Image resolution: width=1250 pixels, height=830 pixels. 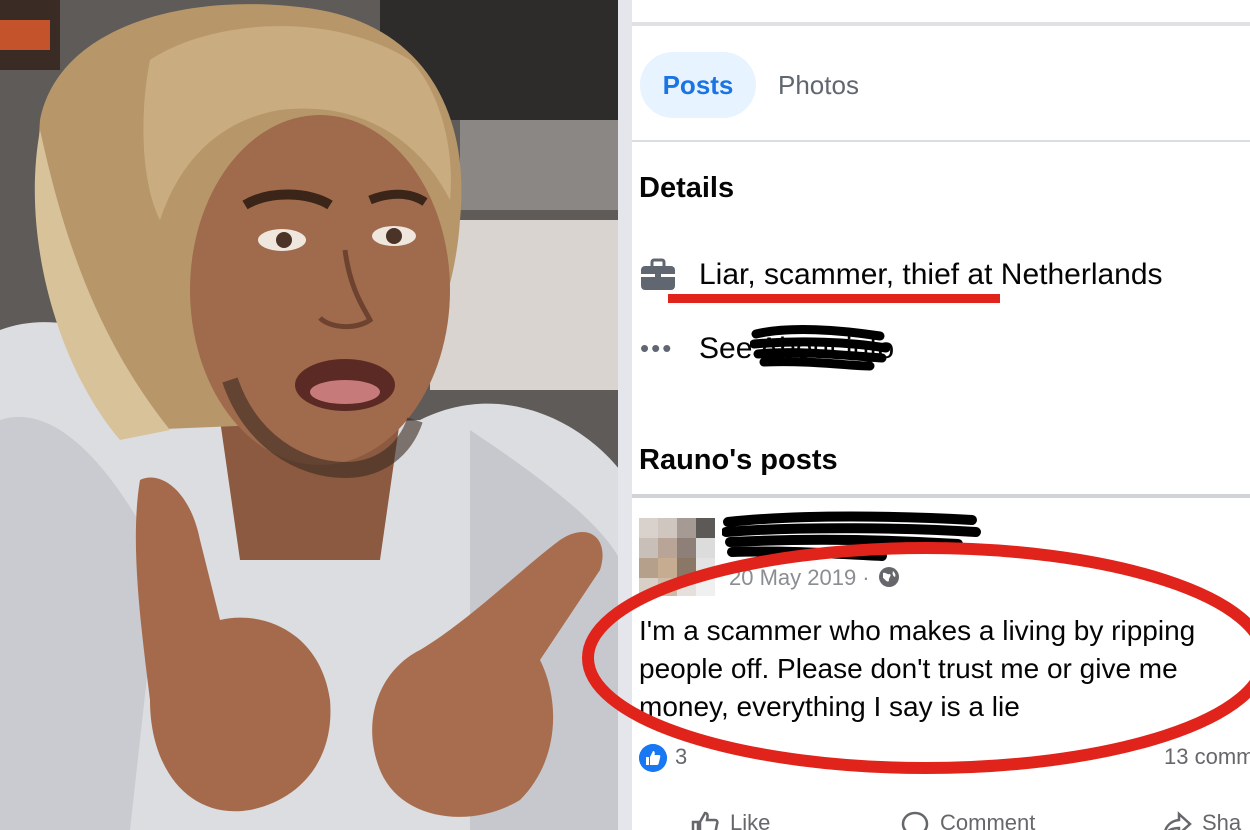 What do you see at coordinates (1222, 820) in the screenshot?
I see `share-label: Sha` at bounding box center [1222, 820].